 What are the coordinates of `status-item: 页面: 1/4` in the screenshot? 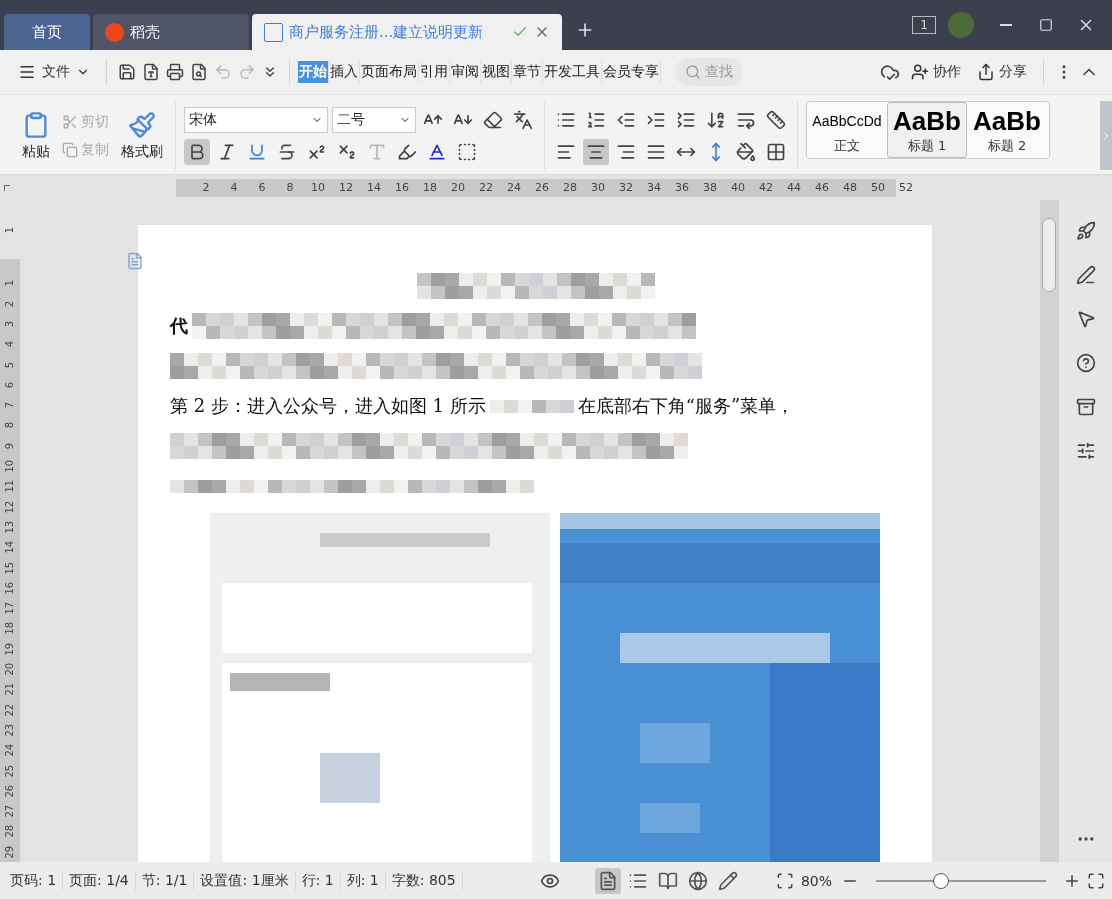 It's located at (99, 880).